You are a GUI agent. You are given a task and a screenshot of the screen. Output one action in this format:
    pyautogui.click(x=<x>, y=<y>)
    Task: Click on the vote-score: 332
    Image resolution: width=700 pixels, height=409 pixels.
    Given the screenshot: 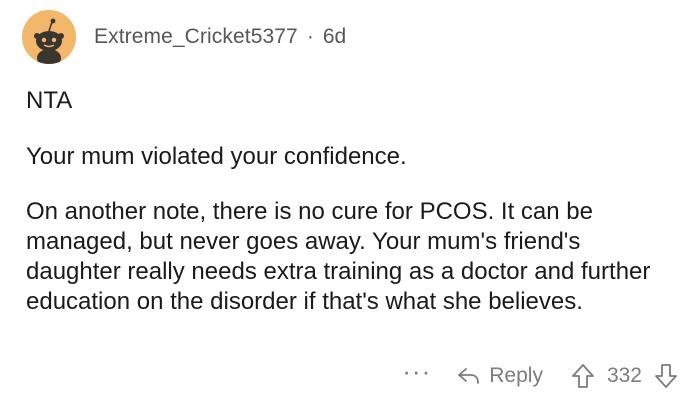 What is the action you would take?
    pyautogui.click(x=624, y=375)
    